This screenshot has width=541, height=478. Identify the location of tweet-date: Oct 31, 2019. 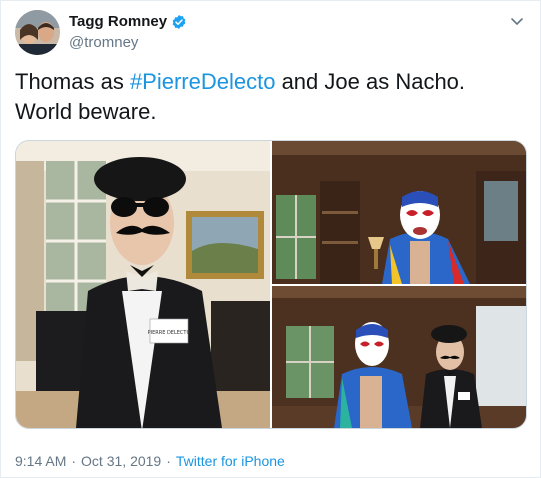
(121, 461).